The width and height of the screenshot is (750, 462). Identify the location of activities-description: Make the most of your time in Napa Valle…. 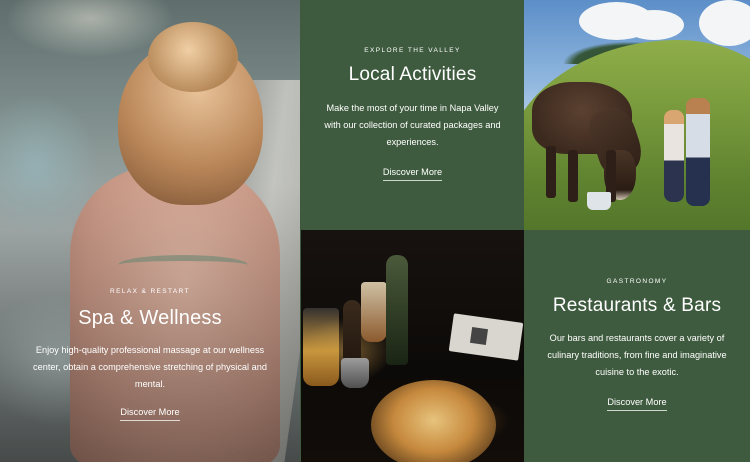
(412, 125).